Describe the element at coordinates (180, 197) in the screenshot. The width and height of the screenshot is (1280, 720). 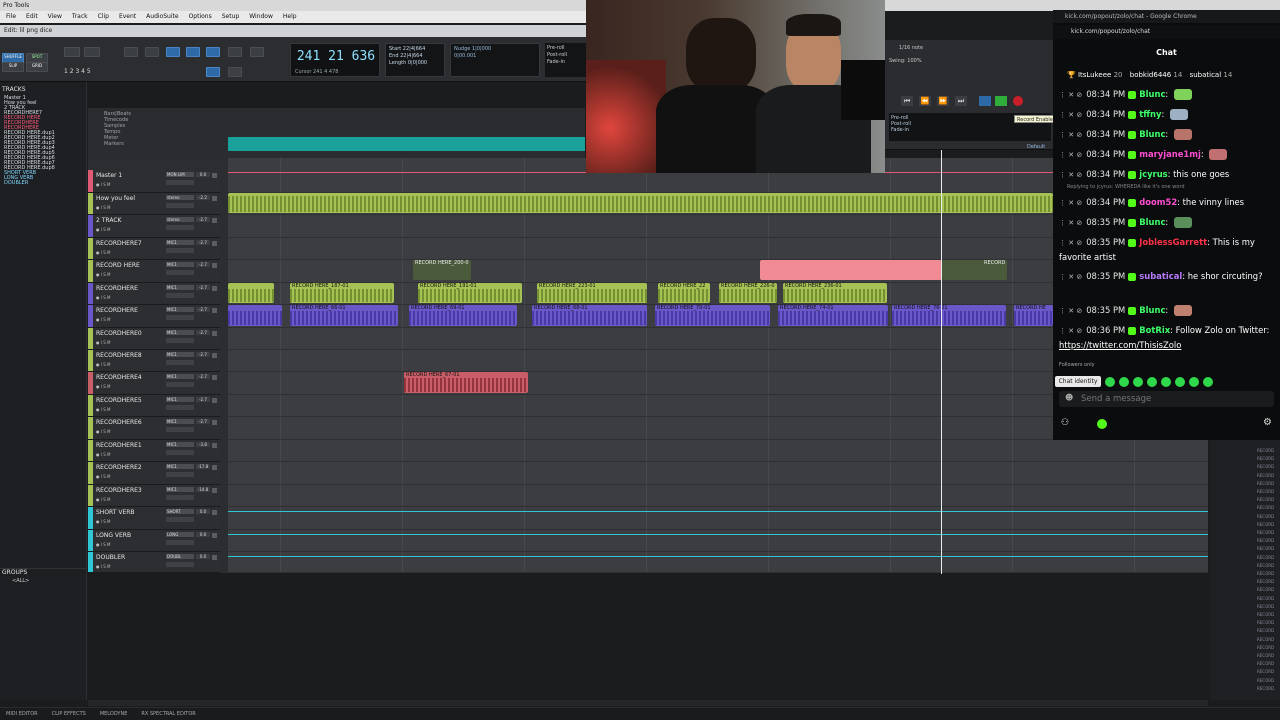
I see `track-input: stereo` at that location.